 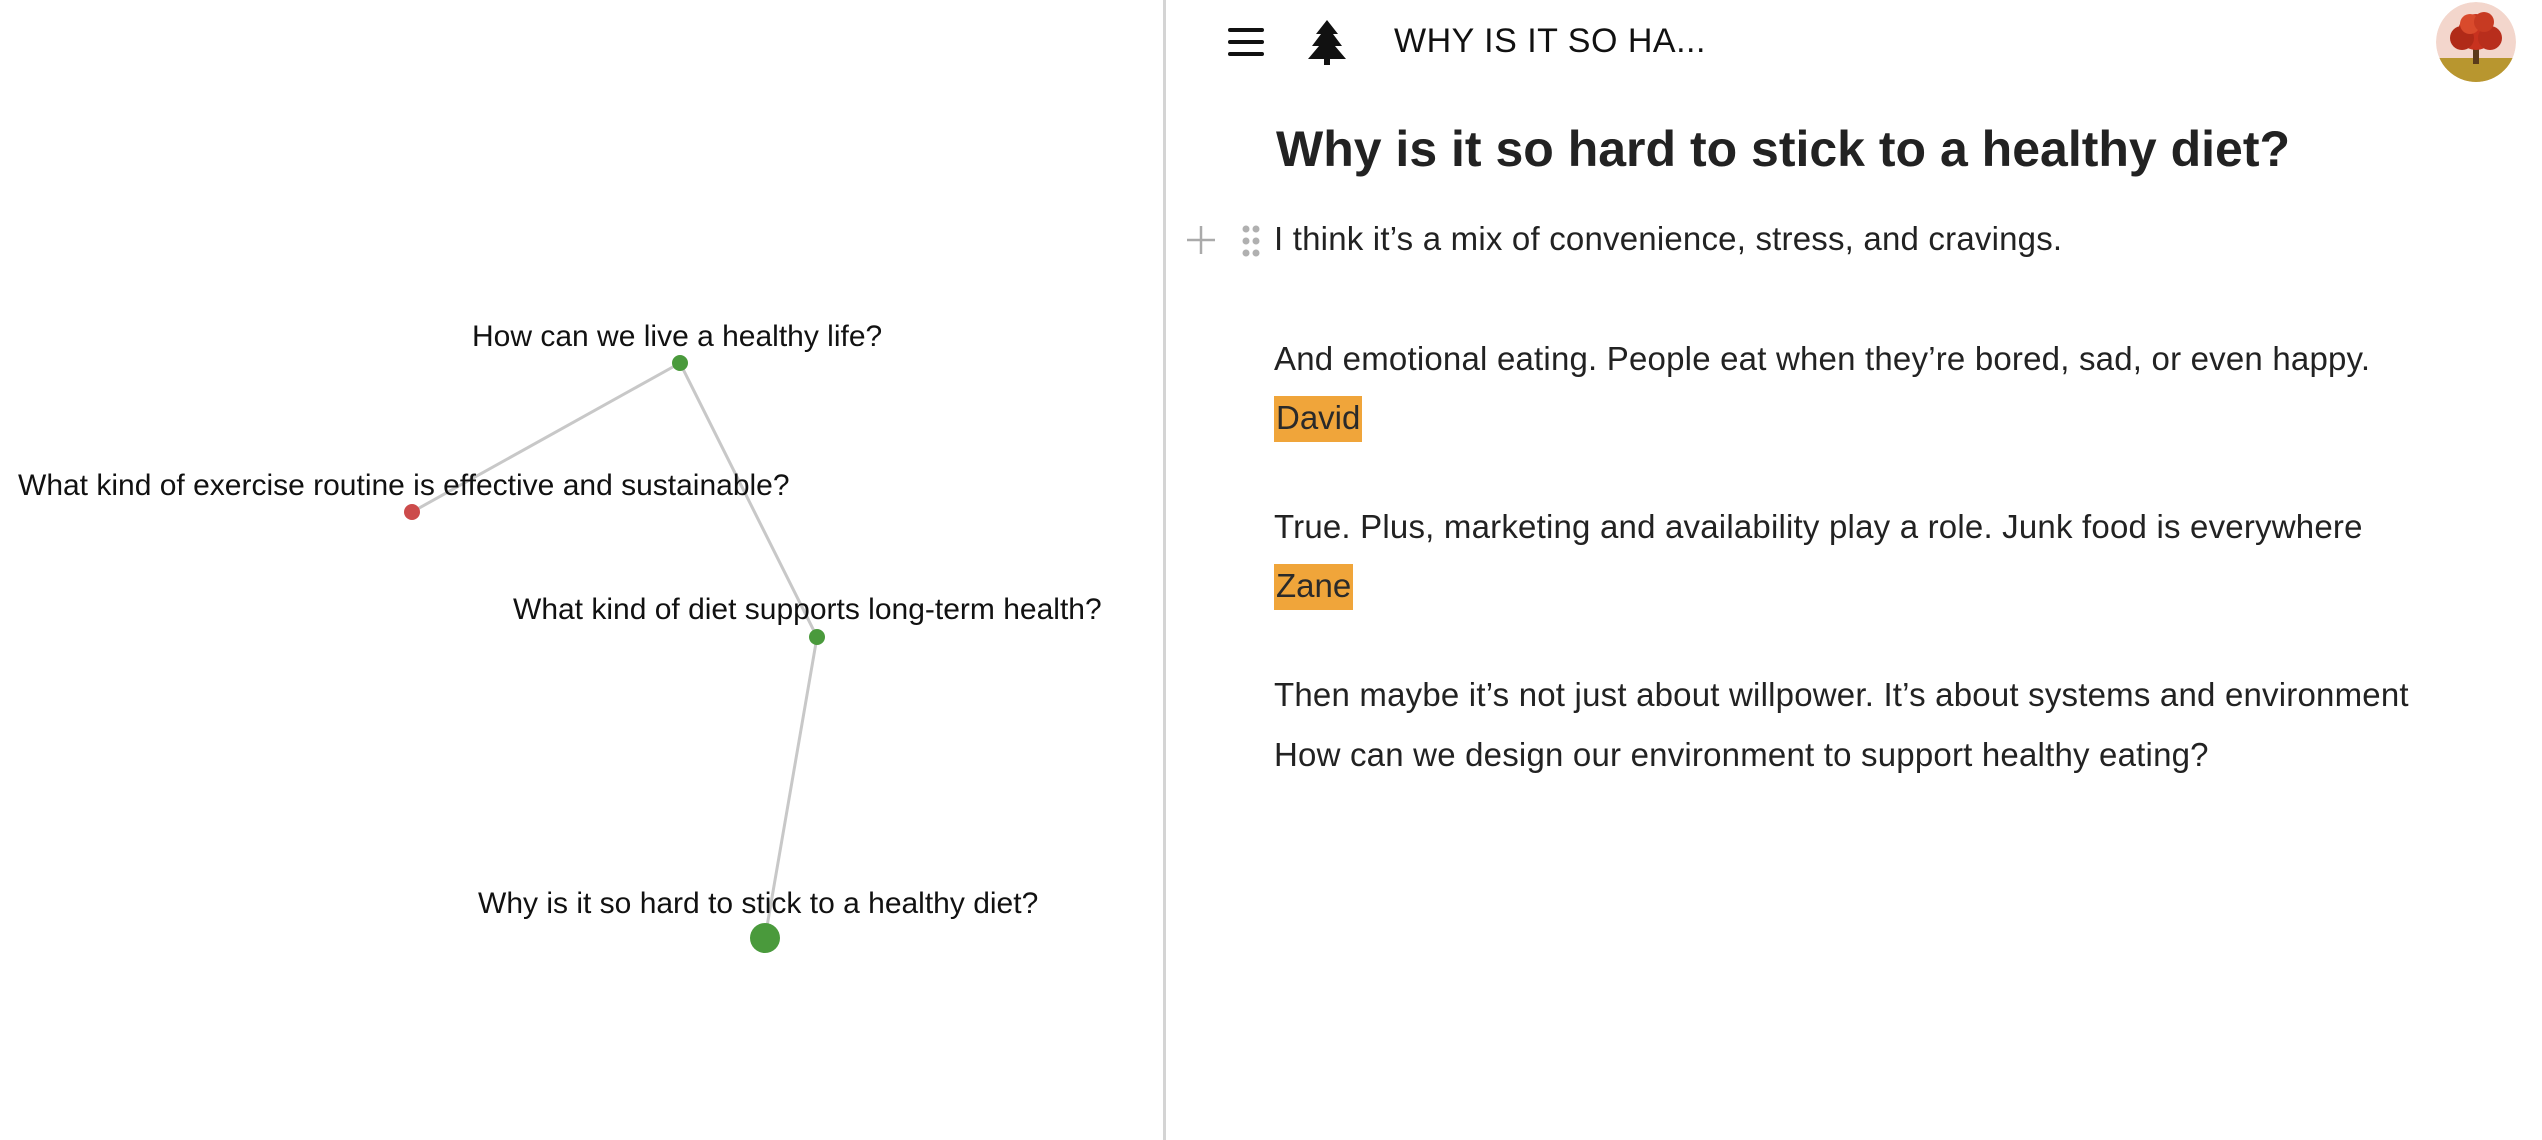 What do you see at coordinates (677, 336) in the screenshot?
I see `graph-node-label: How can we live a healthy life?` at bounding box center [677, 336].